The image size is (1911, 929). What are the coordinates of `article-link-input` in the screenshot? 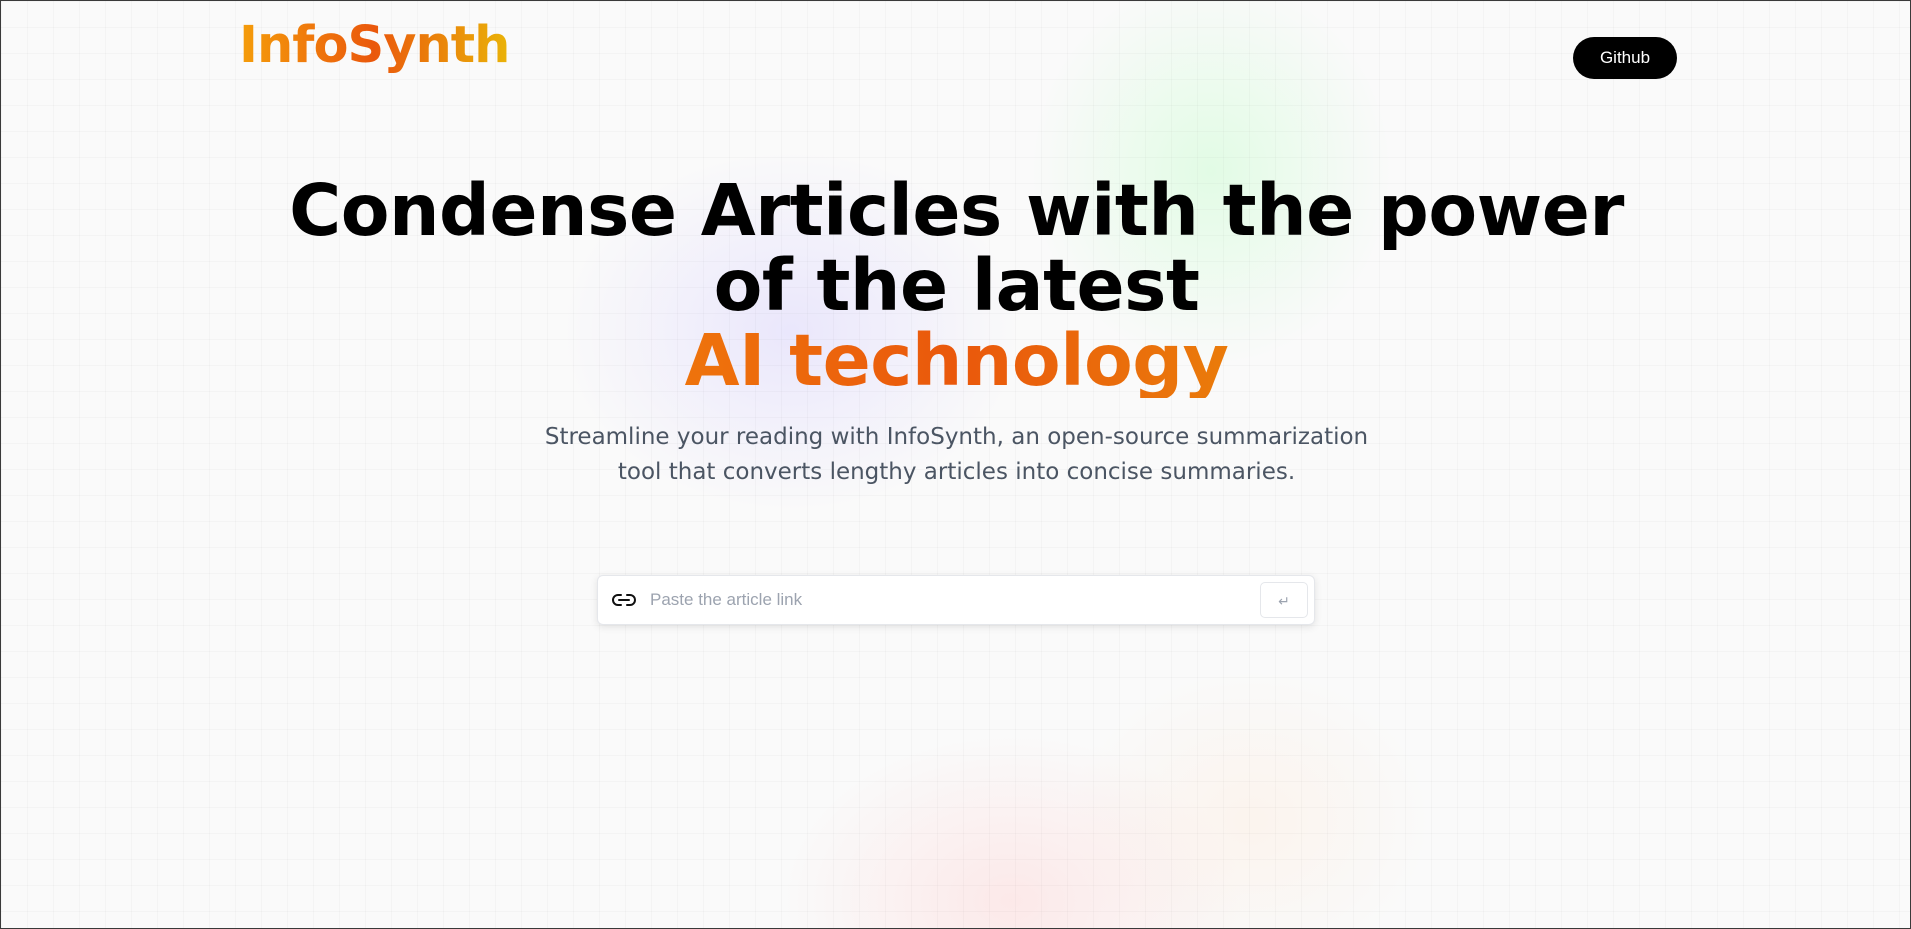 It's located at (954, 600).